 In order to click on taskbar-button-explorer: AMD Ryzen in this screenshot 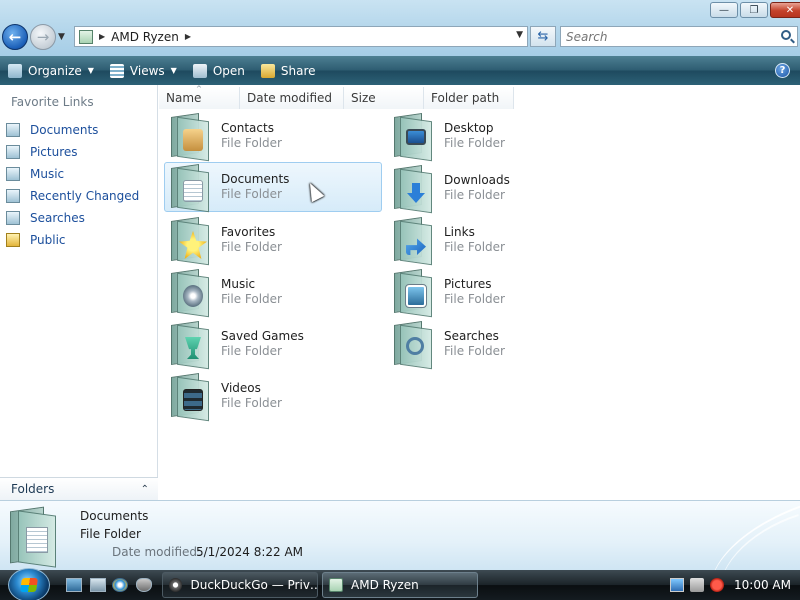, I will do `click(400, 585)`.